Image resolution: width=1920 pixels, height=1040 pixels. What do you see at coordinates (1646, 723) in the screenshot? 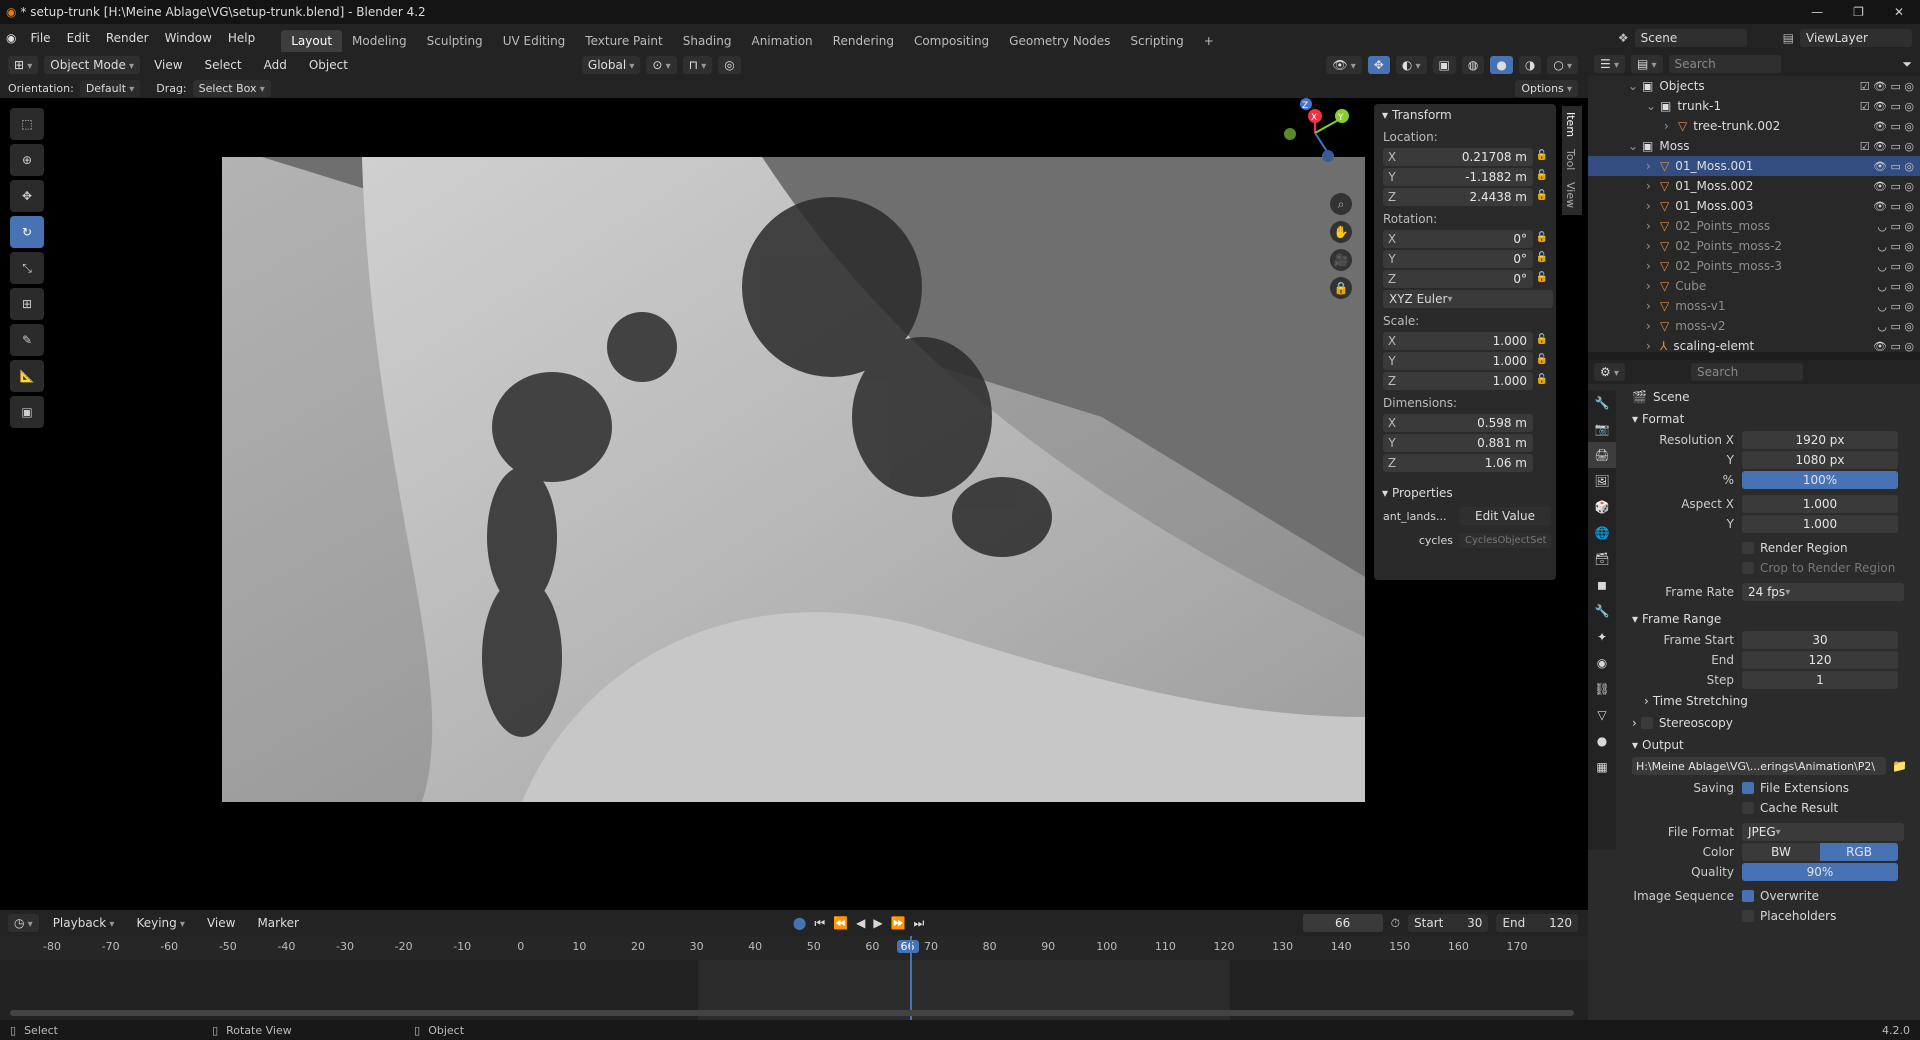
I see `stereoscopy-checkbox` at bounding box center [1646, 723].